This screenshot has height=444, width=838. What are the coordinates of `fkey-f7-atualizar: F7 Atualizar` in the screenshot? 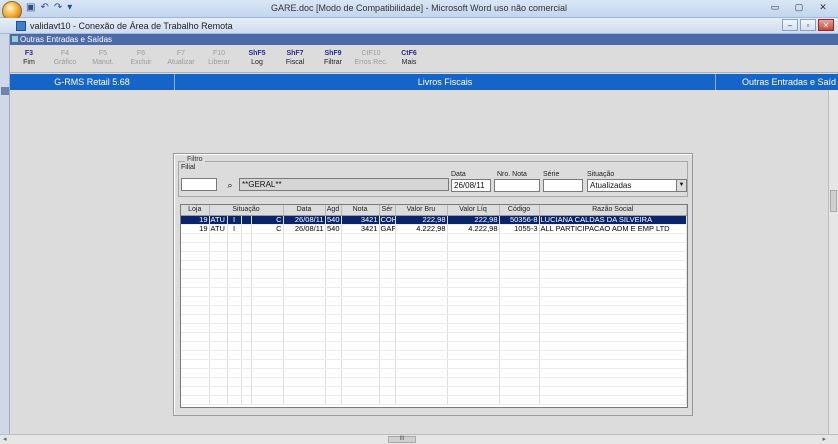 It's located at (181, 58).